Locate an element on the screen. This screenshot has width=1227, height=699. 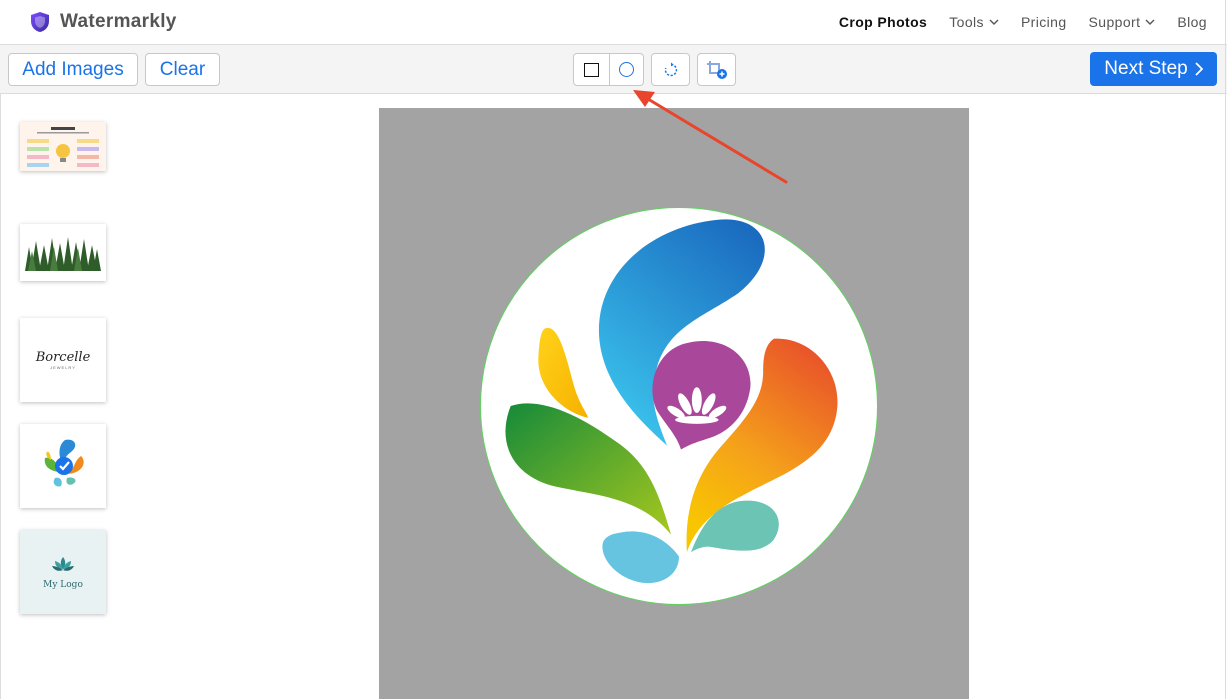
nav-tools: Tools is located at coordinates (974, 22).